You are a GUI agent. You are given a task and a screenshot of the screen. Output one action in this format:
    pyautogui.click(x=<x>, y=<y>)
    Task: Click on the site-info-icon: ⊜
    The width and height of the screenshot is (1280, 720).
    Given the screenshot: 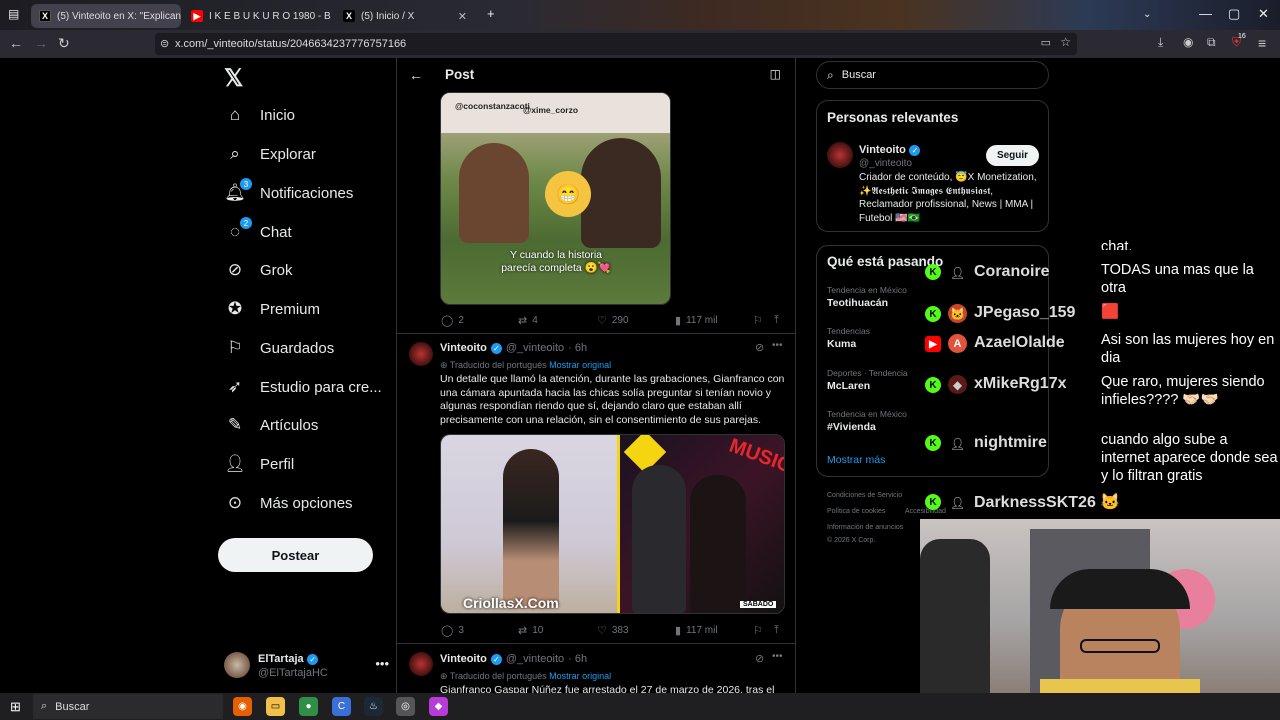 What is the action you would take?
    pyautogui.click(x=164, y=43)
    